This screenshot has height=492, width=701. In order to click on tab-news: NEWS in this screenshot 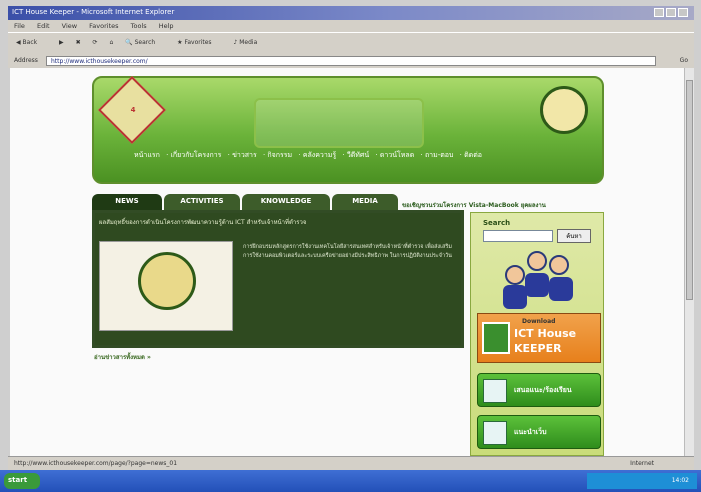, I will do `click(127, 202)`.